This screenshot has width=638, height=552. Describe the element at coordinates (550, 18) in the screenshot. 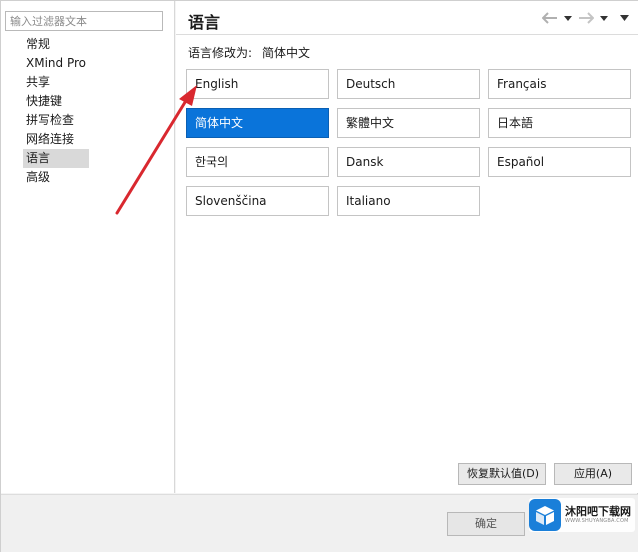

I see `arrow-left-icon` at that location.